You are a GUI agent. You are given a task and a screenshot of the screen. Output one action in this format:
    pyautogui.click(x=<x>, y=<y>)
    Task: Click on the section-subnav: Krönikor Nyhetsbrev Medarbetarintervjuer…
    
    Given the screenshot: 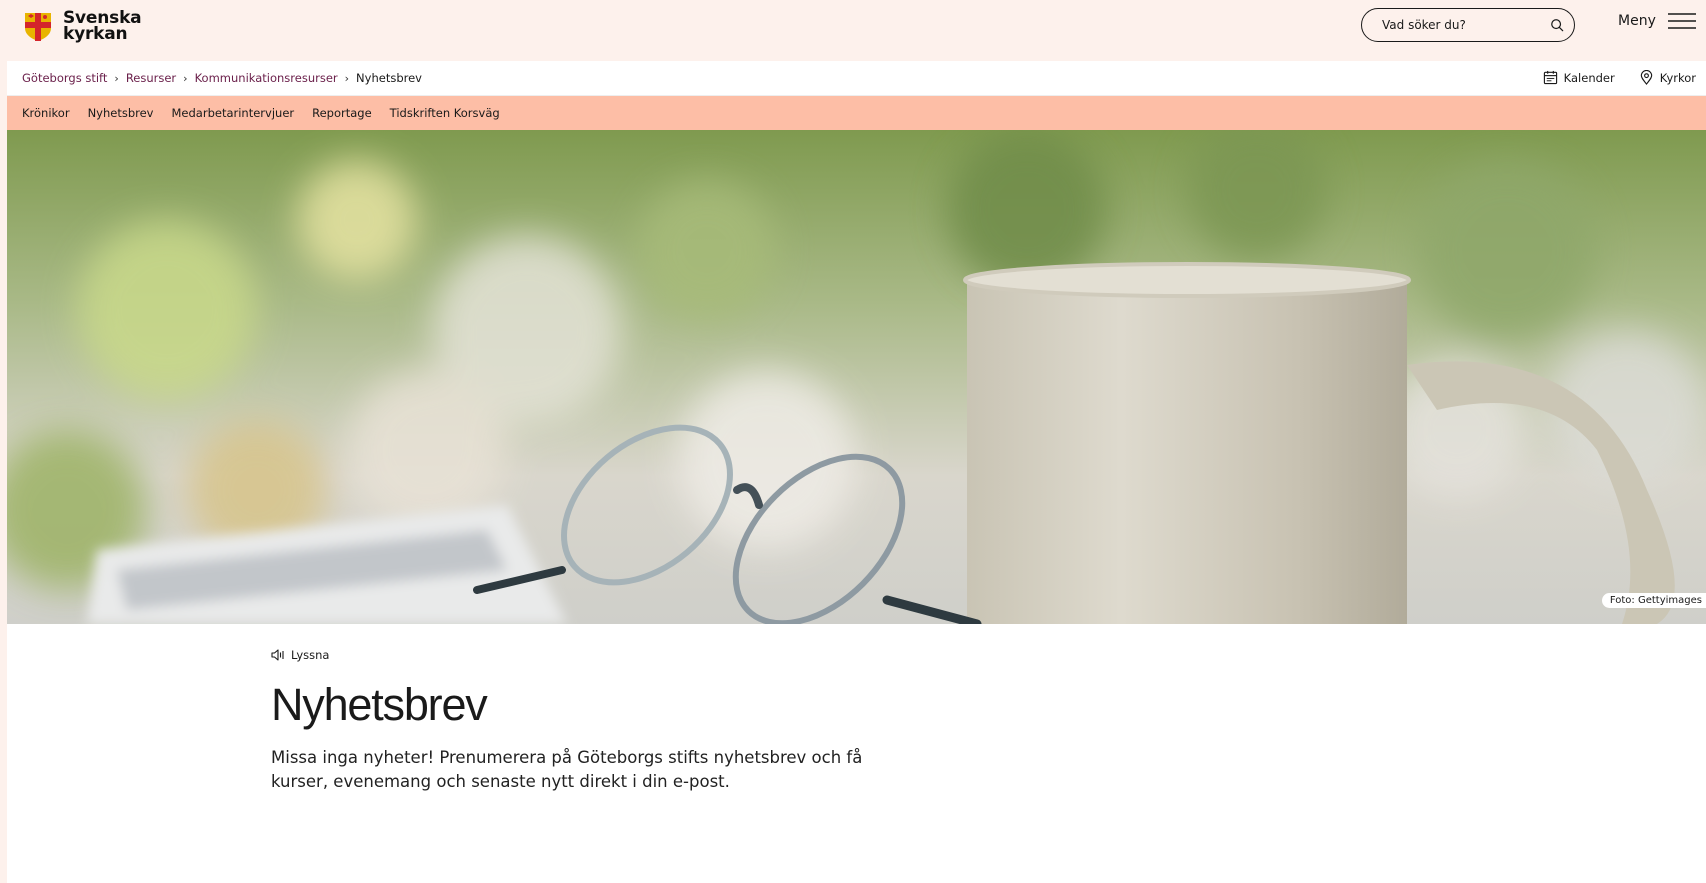 What is the action you would take?
    pyautogui.click(x=856, y=113)
    